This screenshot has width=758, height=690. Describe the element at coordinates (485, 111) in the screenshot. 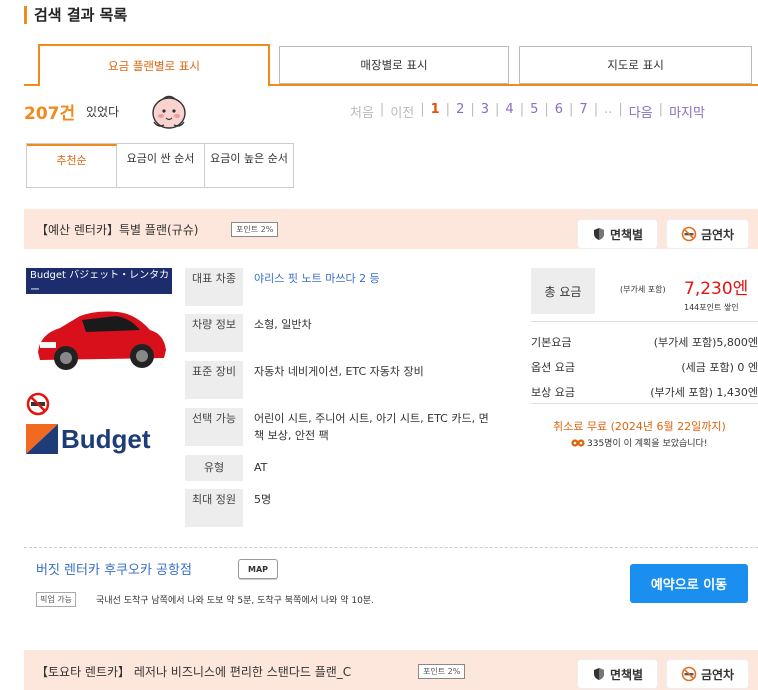

I see `pager-page-3: 3` at that location.